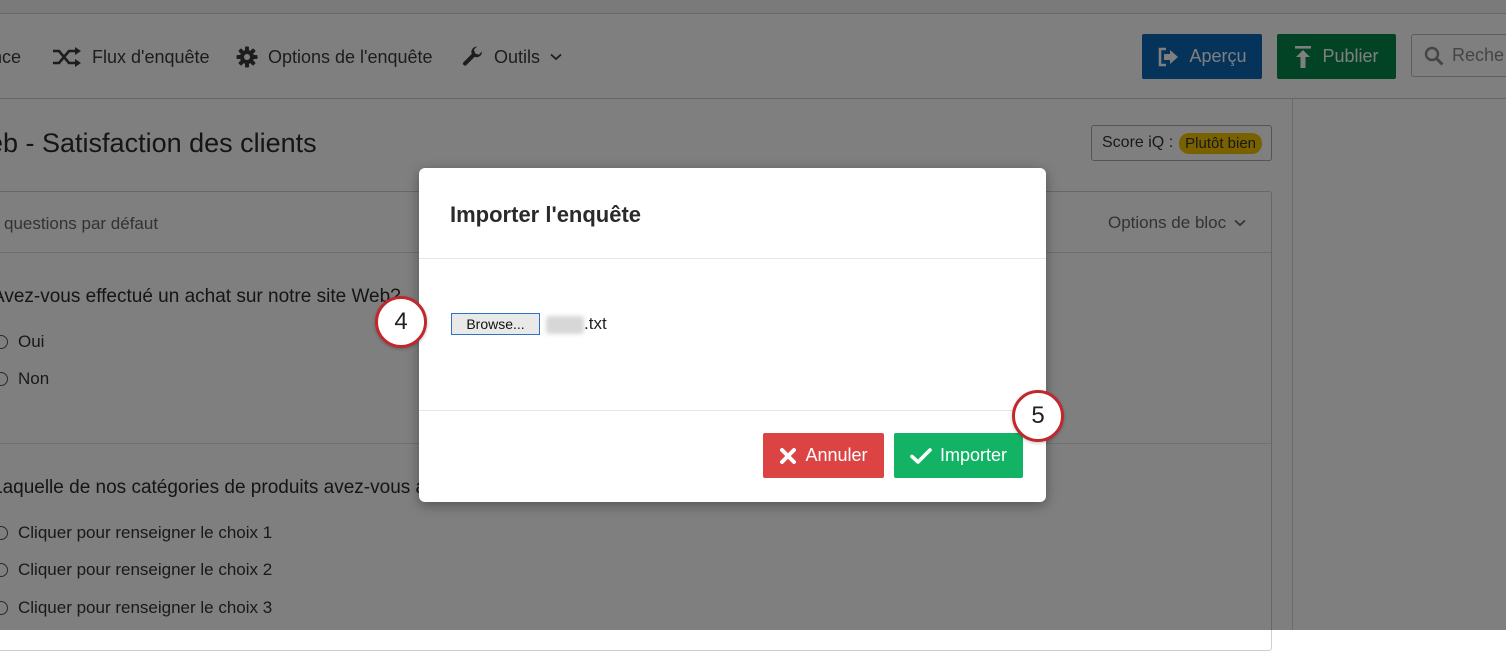 This screenshot has height=651, width=1506. What do you see at coordinates (836, 455) in the screenshot?
I see `cancel-button-label: Annuler` at bounding box center [836, 455].